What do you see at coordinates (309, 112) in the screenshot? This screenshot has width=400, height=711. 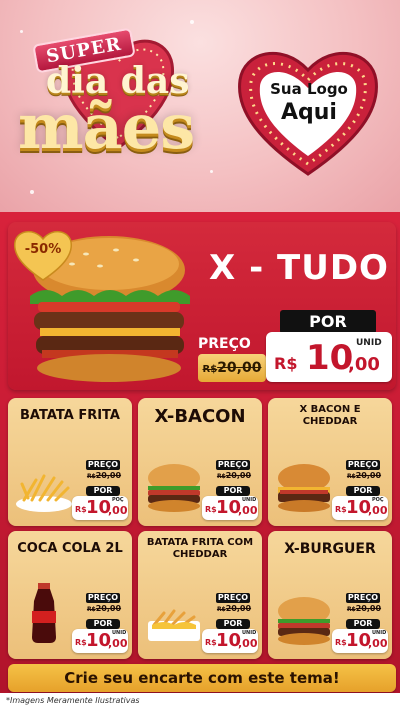 I see `brand-line-2: Aqui` at bounding box center [309, 112].